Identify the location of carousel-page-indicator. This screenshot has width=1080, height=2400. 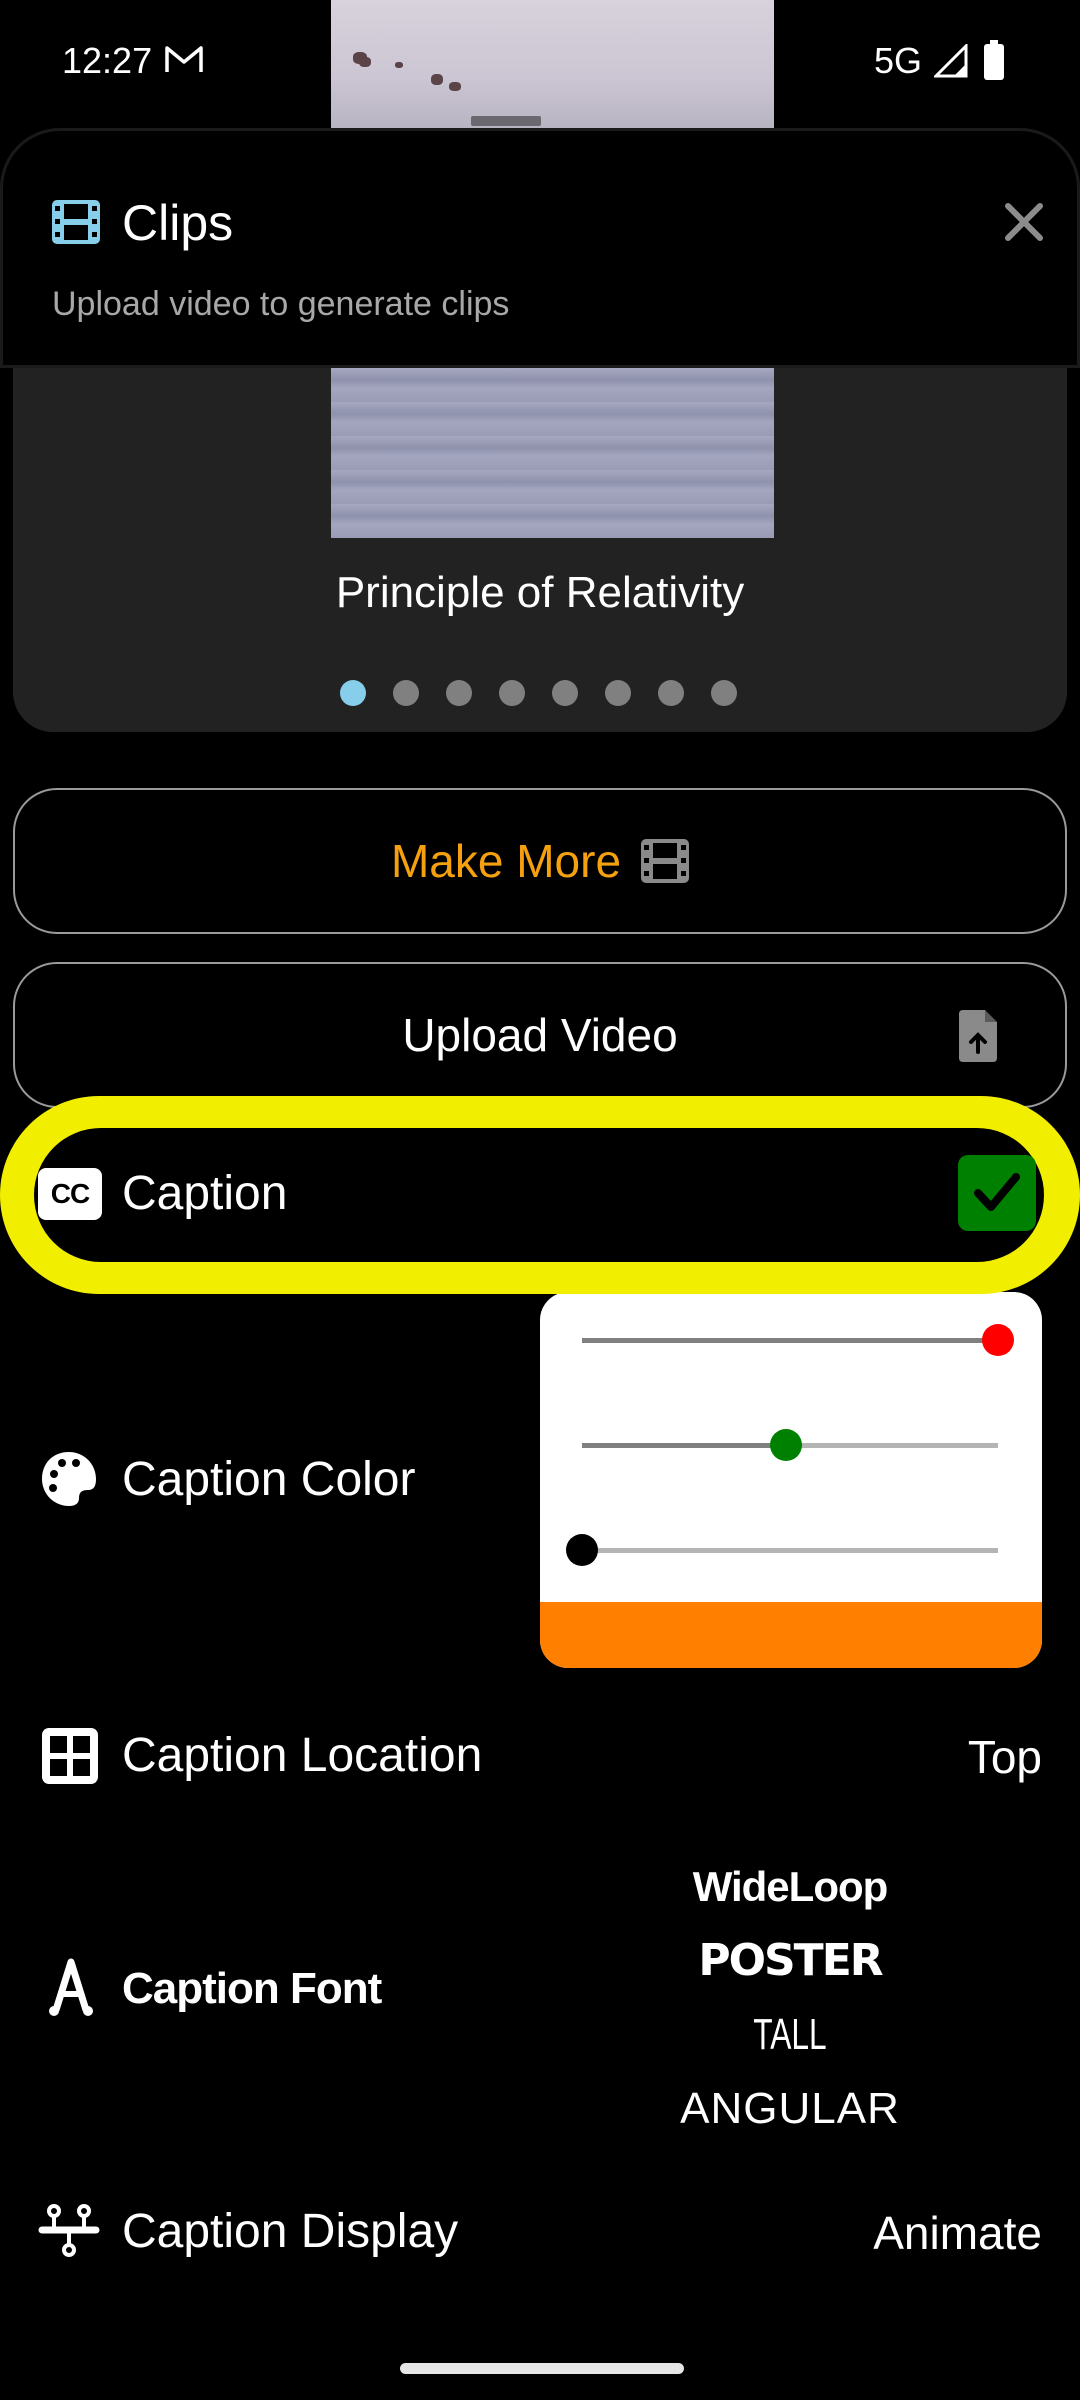
(540, 694).